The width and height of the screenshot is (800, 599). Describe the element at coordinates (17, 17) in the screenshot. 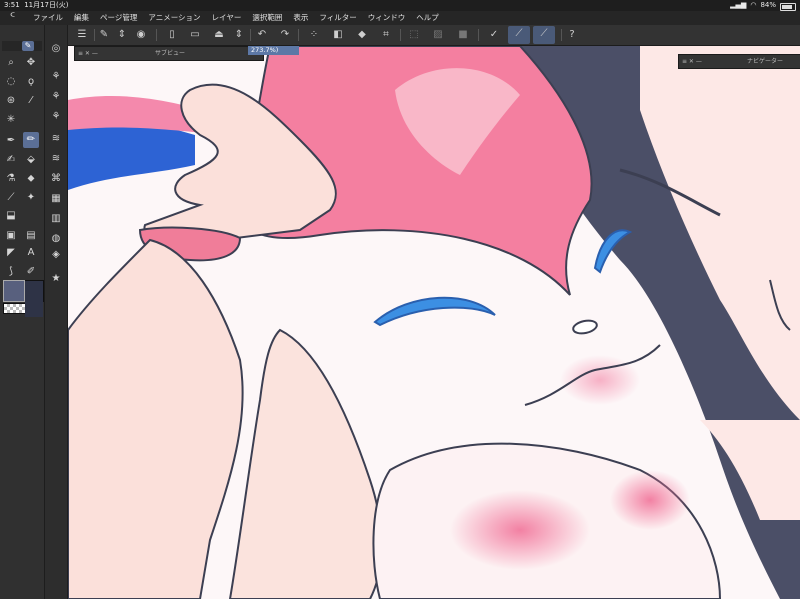

I see `app-logo-icon: ᒼ` at that location.